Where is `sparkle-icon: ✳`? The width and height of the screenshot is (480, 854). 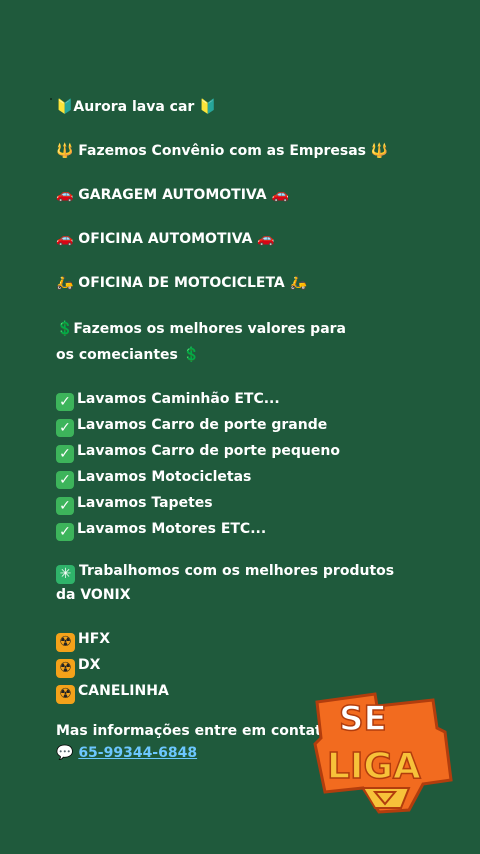
sparkle-icon: ✳ is located at coordinates (65, 574).